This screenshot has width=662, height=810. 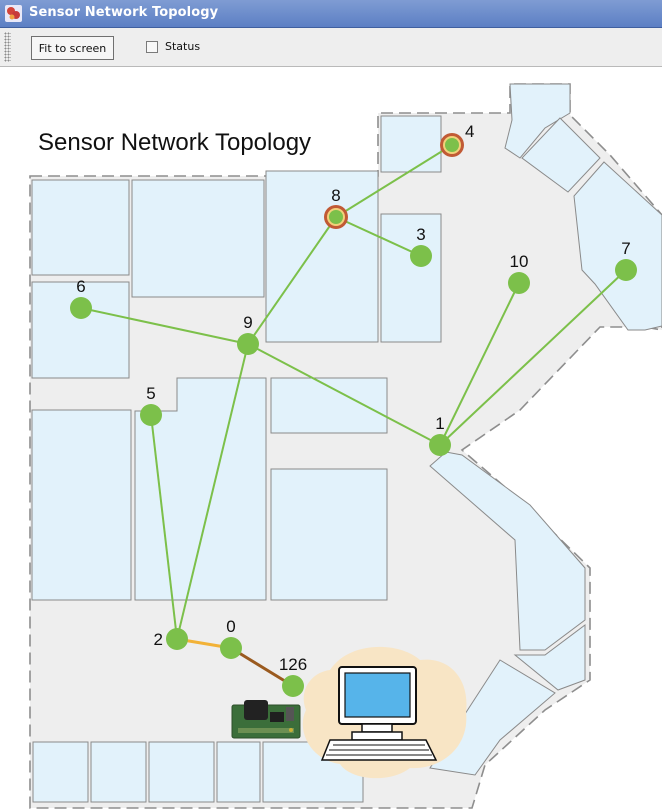 What do you see at coordinates (80, 286) in the screenshot?
I see `node-label: 6` at bounding box center [80, 286].